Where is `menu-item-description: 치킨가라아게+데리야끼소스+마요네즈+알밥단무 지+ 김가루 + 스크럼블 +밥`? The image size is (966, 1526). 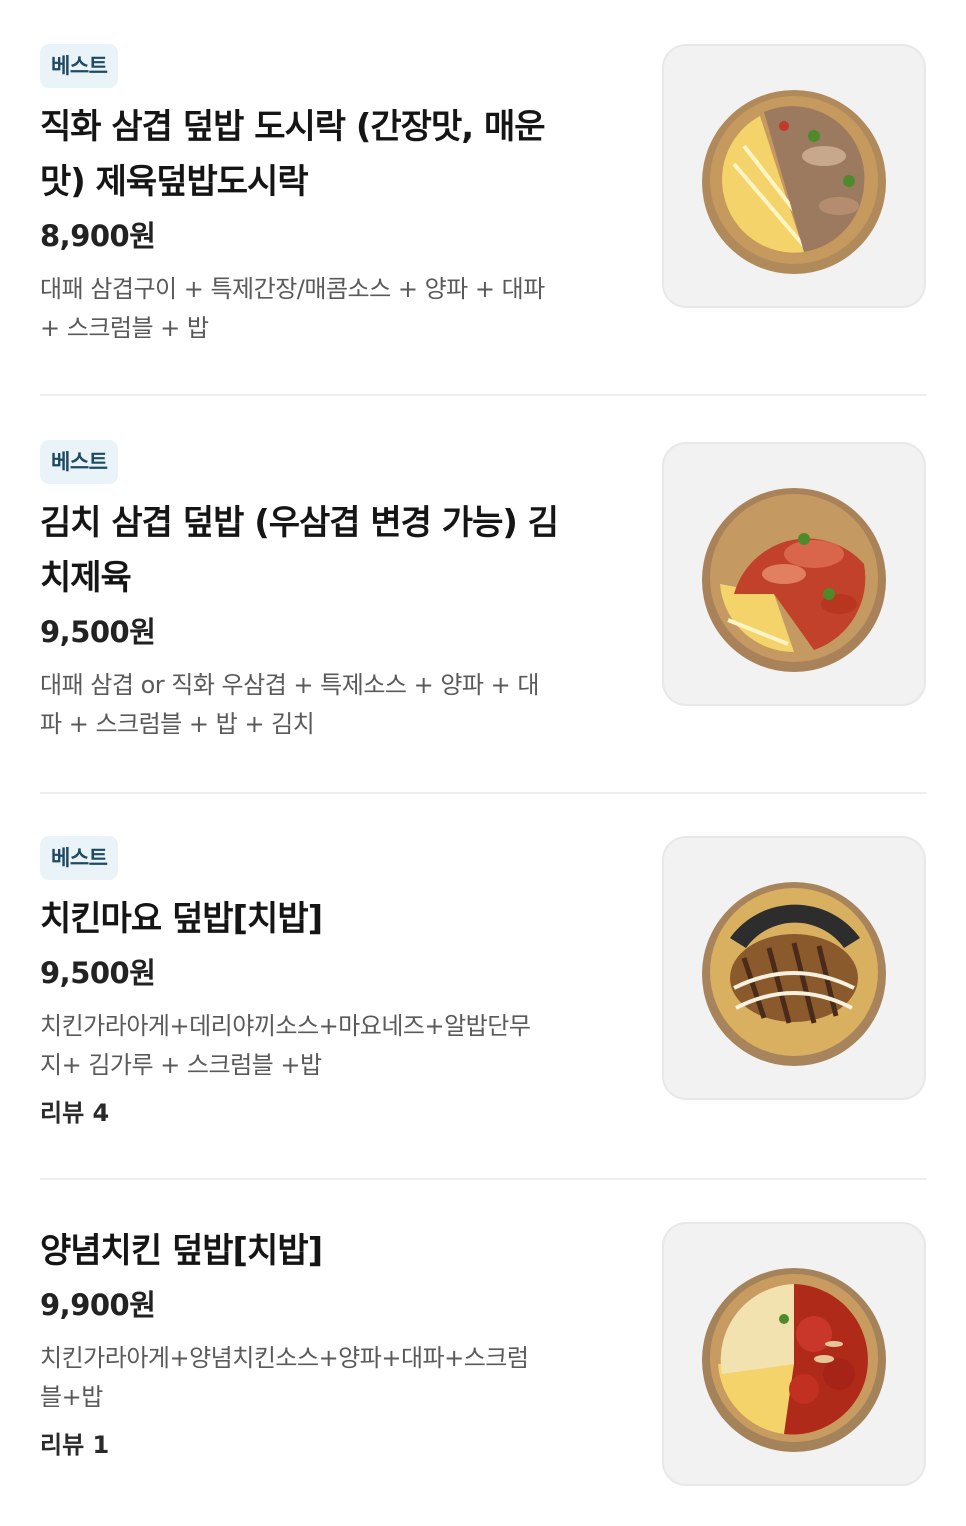
menu-item-description: 치킨가라아게+데리야끼소스+마요네즈+알밥단무 지+ 김가루 + 스크럼블 +밥 is located at coordinates (335, 1046).